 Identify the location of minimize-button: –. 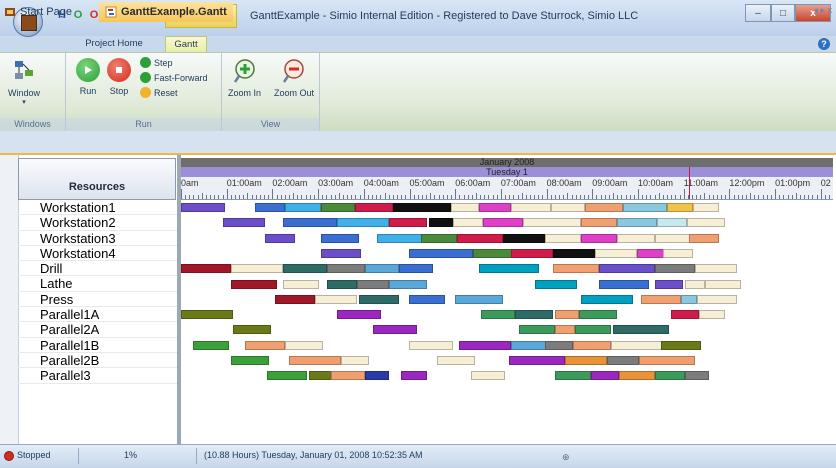
(758, 13).